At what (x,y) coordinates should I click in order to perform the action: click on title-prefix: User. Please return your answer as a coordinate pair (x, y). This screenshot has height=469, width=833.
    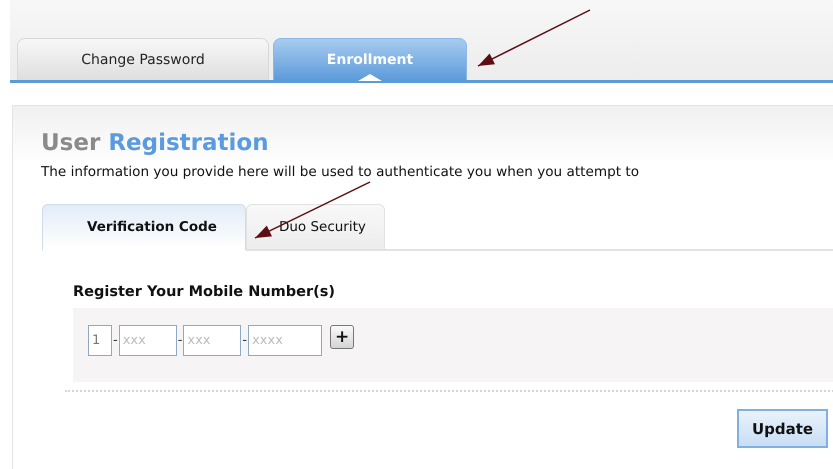
    Looking at the image, I should click on (70, 143).